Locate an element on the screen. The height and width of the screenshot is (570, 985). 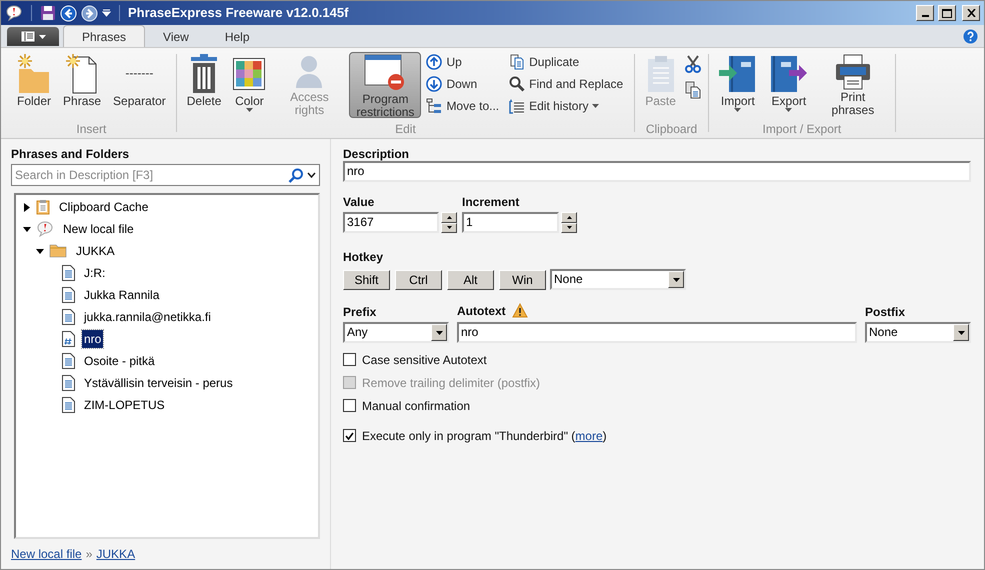
ribbon-button: ------- Separator is located at coordinates (139, 85).